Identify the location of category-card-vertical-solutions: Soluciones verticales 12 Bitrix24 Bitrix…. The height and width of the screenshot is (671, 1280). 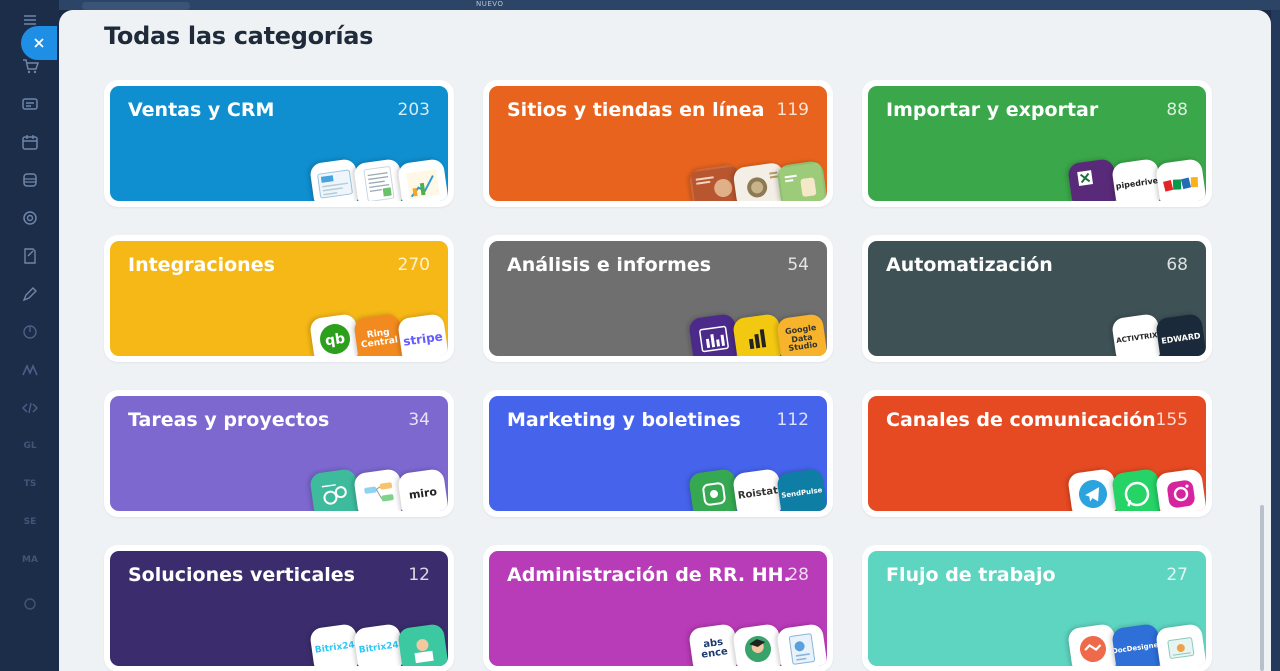
(279, 608).